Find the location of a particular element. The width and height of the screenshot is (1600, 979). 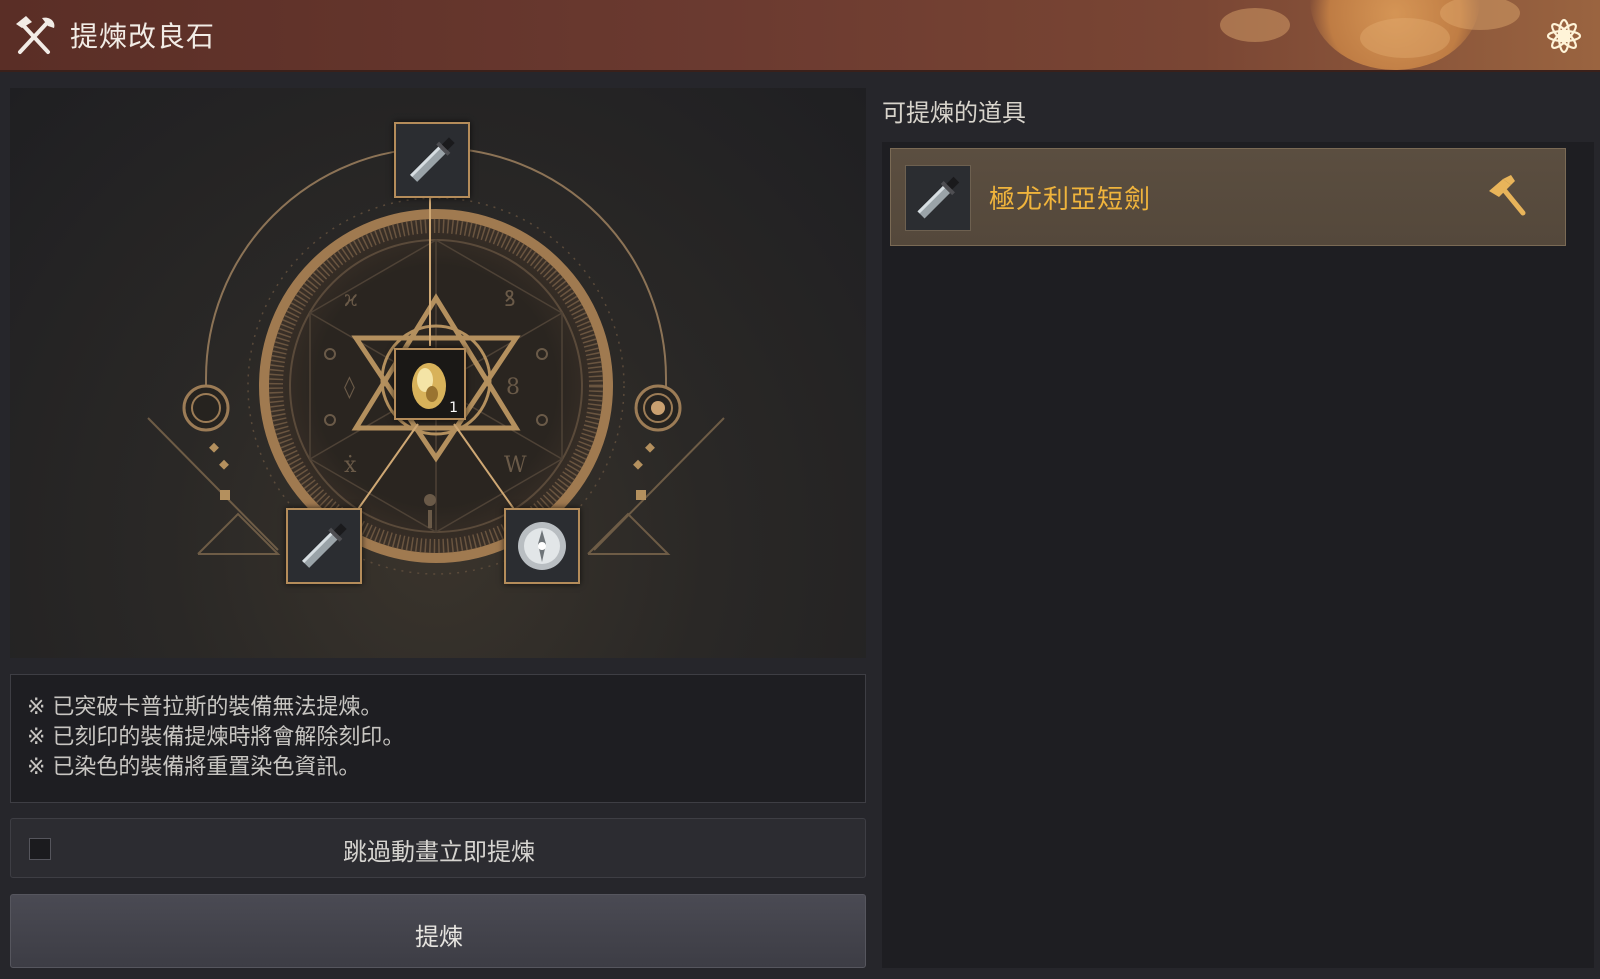

slot-bottom-right is located at coordinates (542, 546).